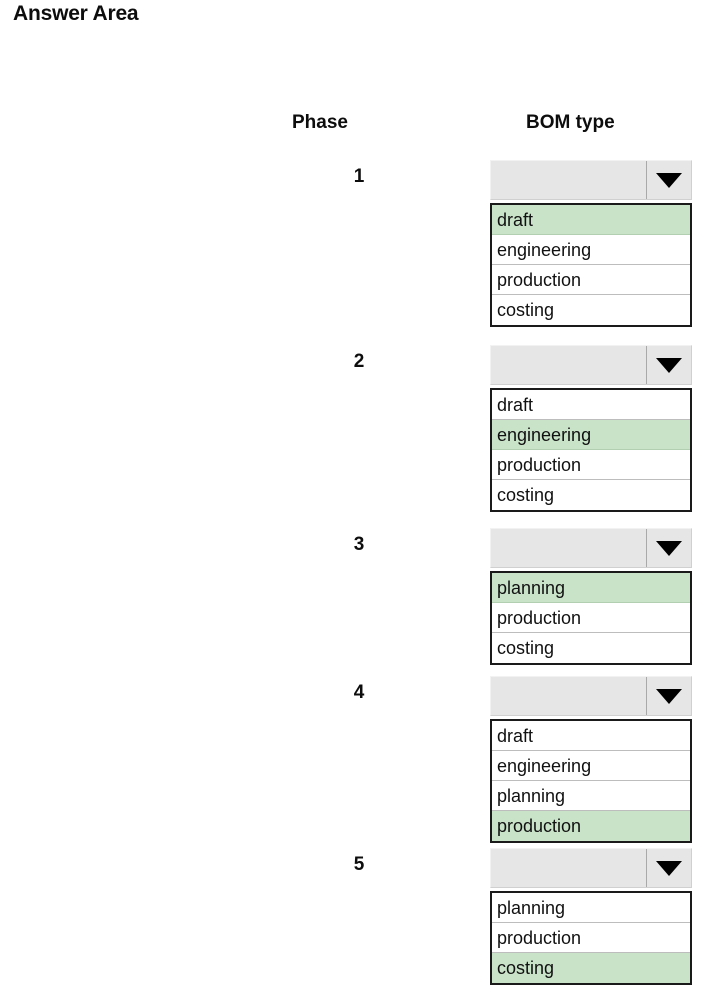 Image resolution: width=724 pixels, height=1000 pixels. Describe the element at coordinates (570, 122) in the screenshot. I see `column-header-bom-type: BOM type` at that location.